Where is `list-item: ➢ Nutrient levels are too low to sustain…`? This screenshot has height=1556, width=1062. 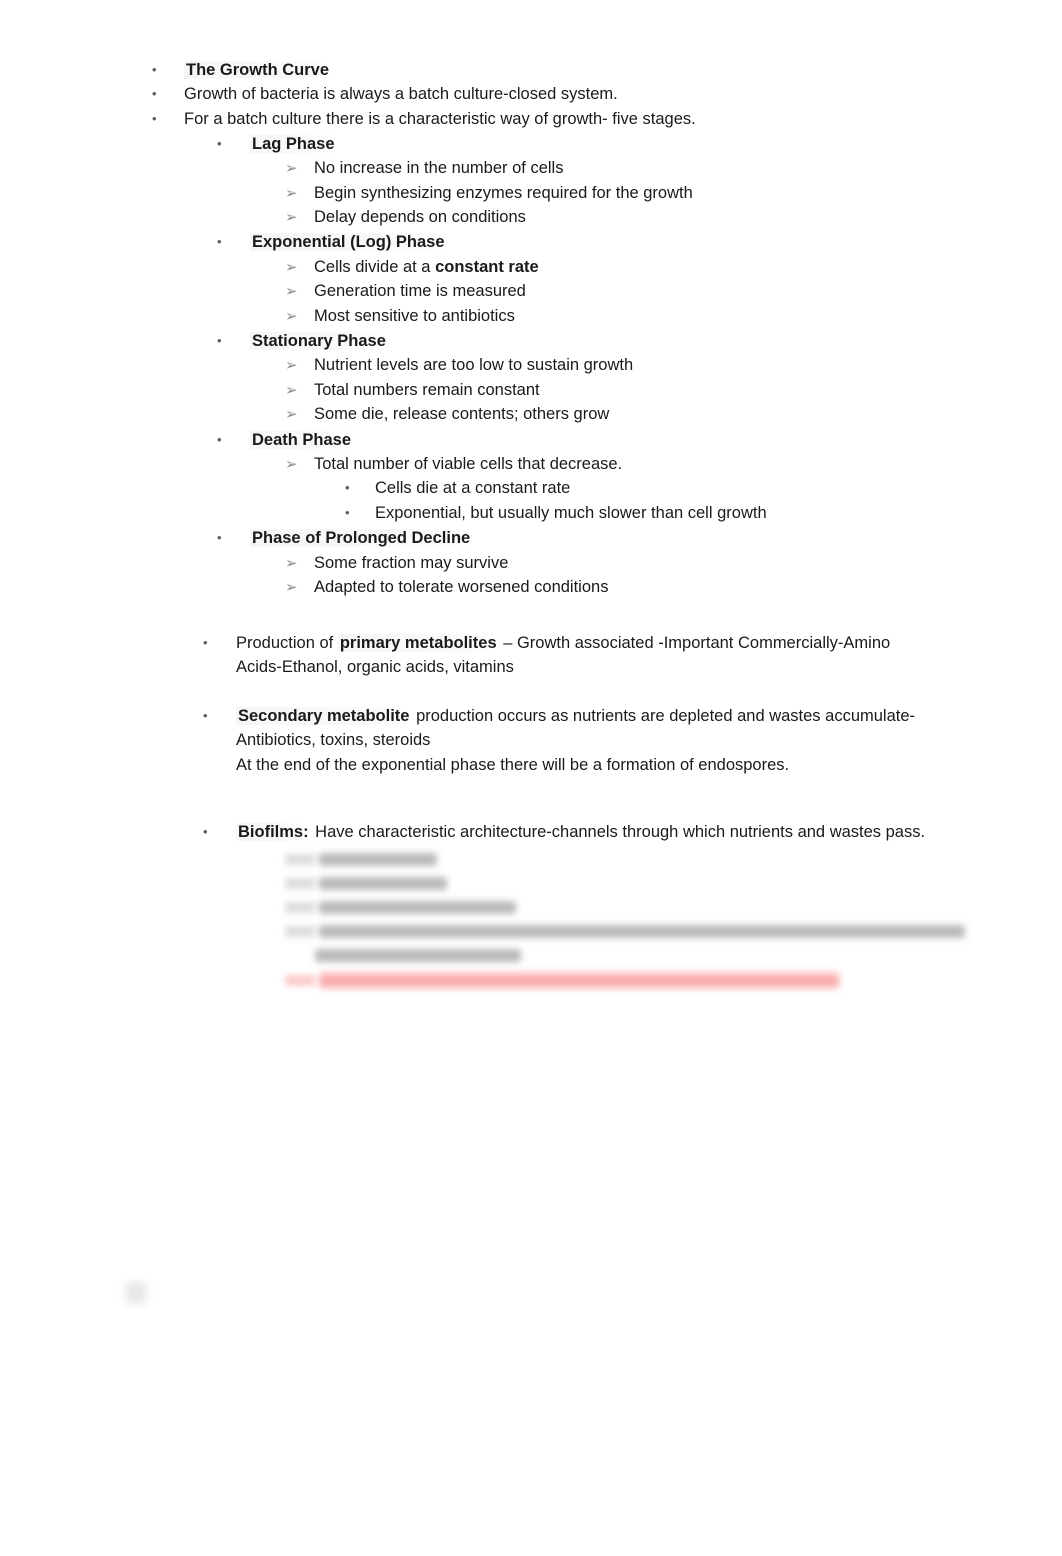 list-item: ➢ Nutrient levels are too low to sustain… is located at coordinates (531, 365).